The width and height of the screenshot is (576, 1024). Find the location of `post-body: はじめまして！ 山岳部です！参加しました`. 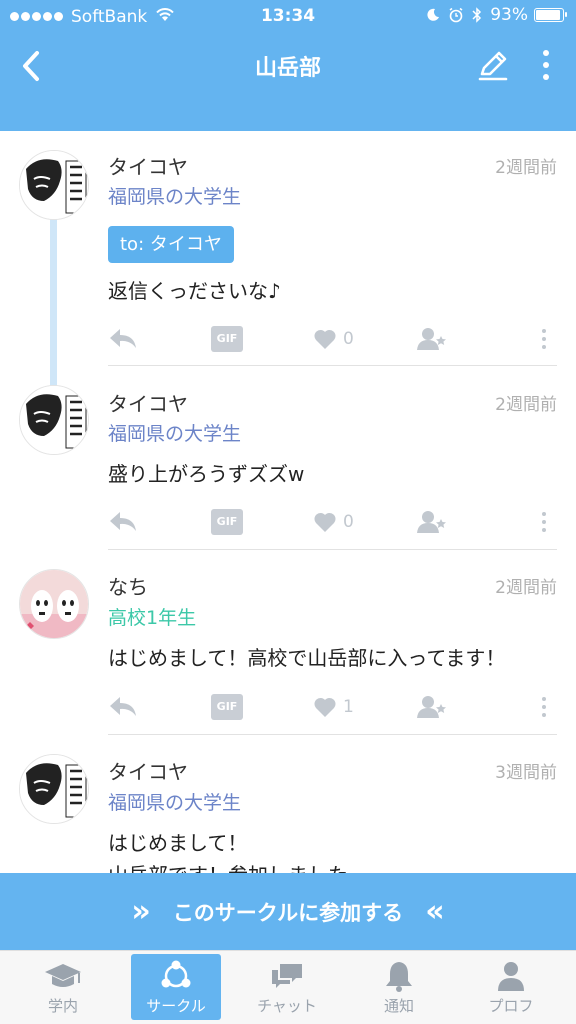

post-body: はじめまして！ 山岳部です！参加しました is located at coordinates (228, 852).